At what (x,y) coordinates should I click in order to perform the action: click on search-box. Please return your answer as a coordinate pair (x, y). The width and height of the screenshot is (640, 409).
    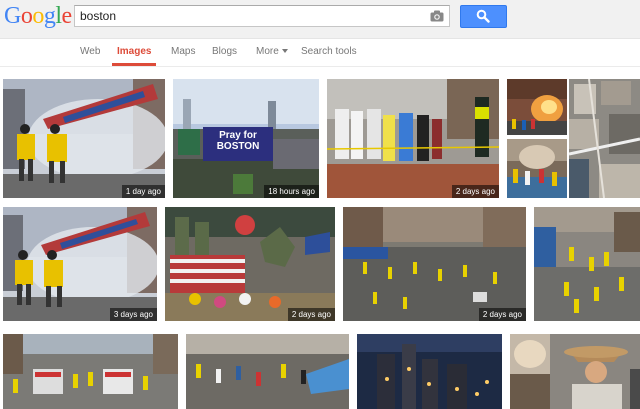
    Looking at the image, I should click on (262, 16).